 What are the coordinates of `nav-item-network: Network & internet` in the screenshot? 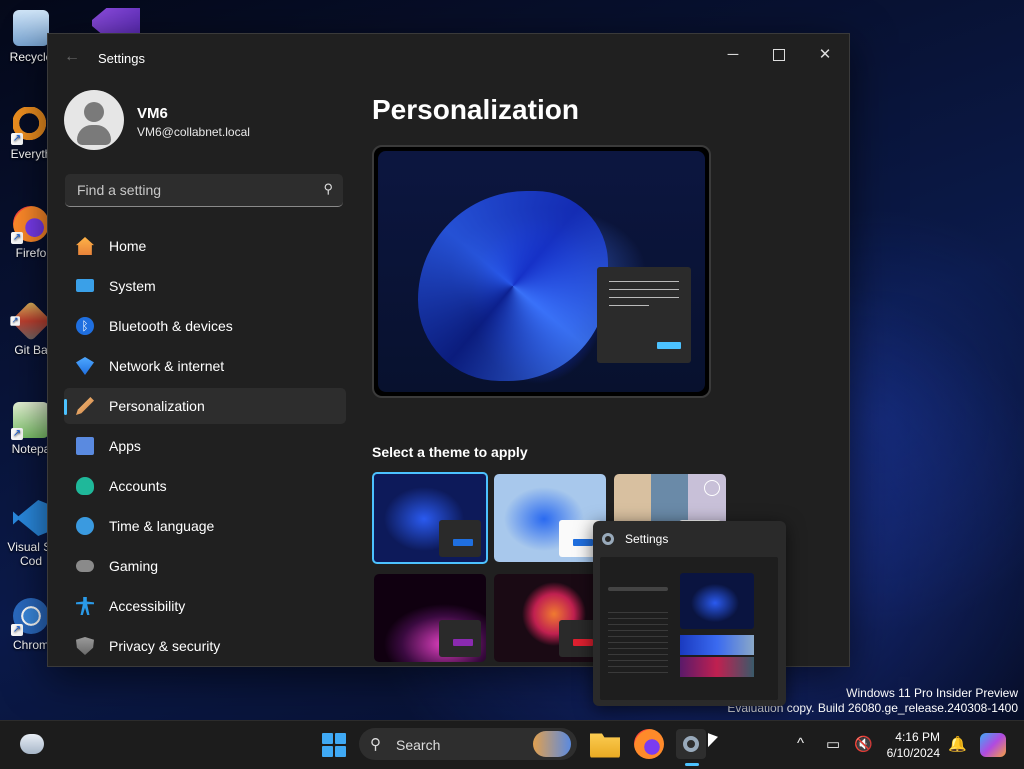 It's located at (205, 366).